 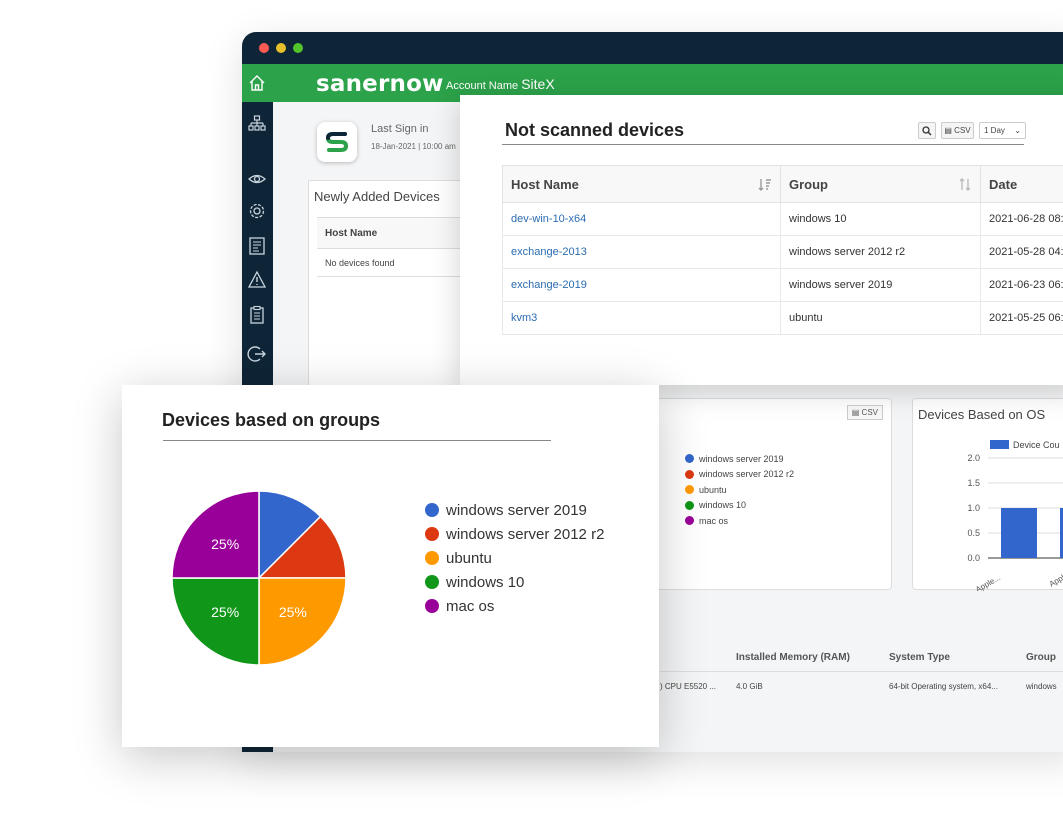 I want to click on account-info: Account Name SiteX, so click(x=500, y=84).